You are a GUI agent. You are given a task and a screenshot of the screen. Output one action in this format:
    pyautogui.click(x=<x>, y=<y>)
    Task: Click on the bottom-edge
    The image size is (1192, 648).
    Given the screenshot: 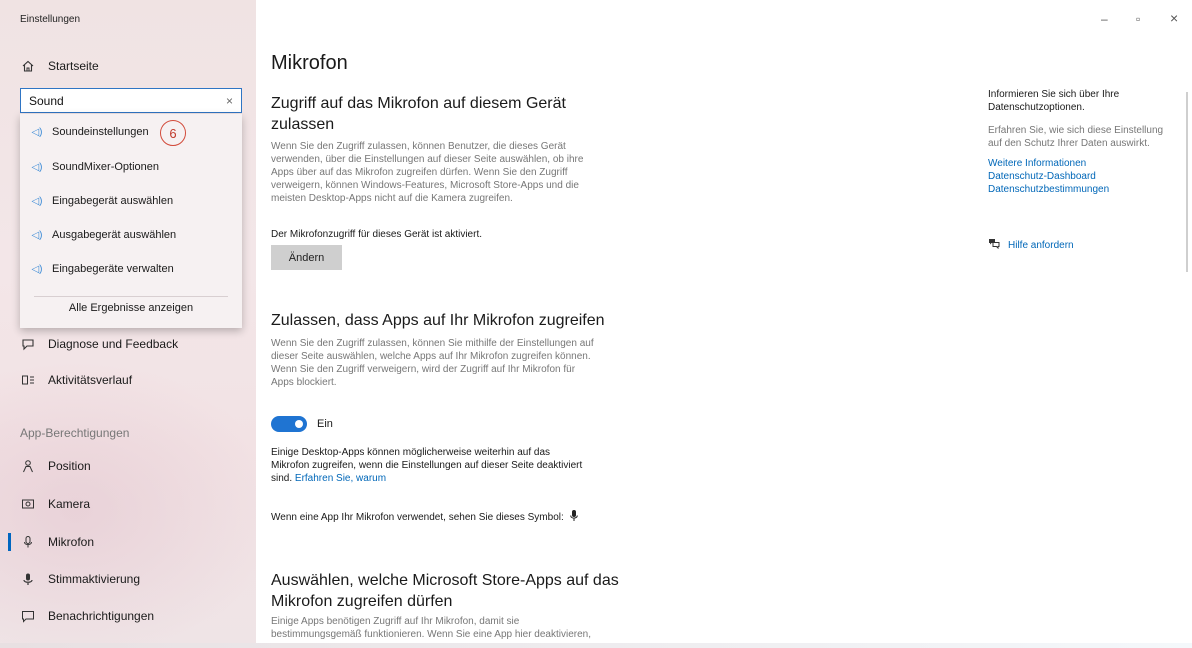 What is the action you would take?
    pyautogui.click(x=596, y=645)
    